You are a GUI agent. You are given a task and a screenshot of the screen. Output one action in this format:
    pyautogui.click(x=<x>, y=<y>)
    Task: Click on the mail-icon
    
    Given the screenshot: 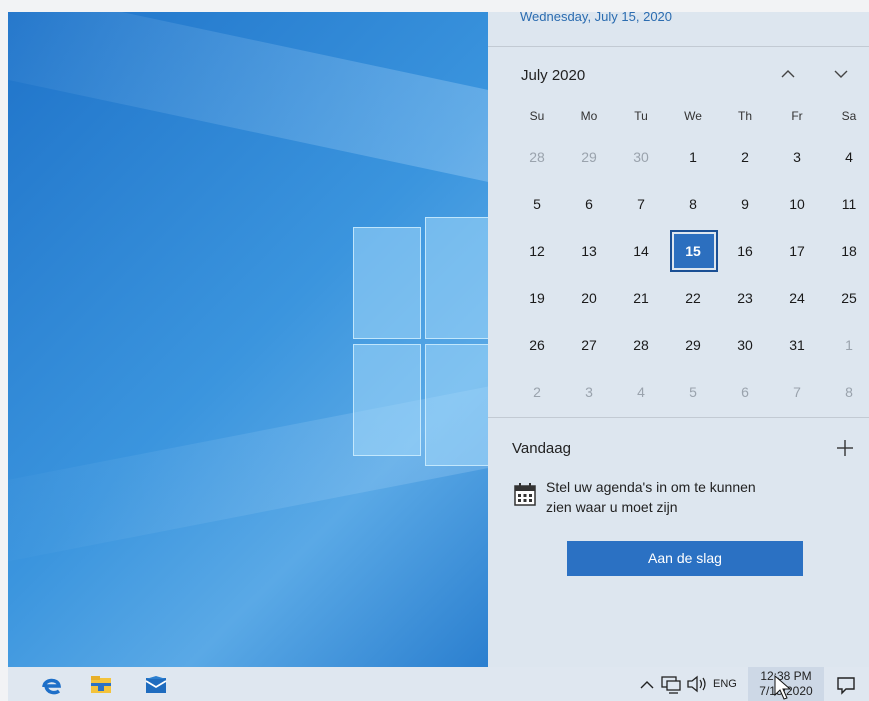 What is the action you would take?
    pyautogui.click(x=156, y=685)
    